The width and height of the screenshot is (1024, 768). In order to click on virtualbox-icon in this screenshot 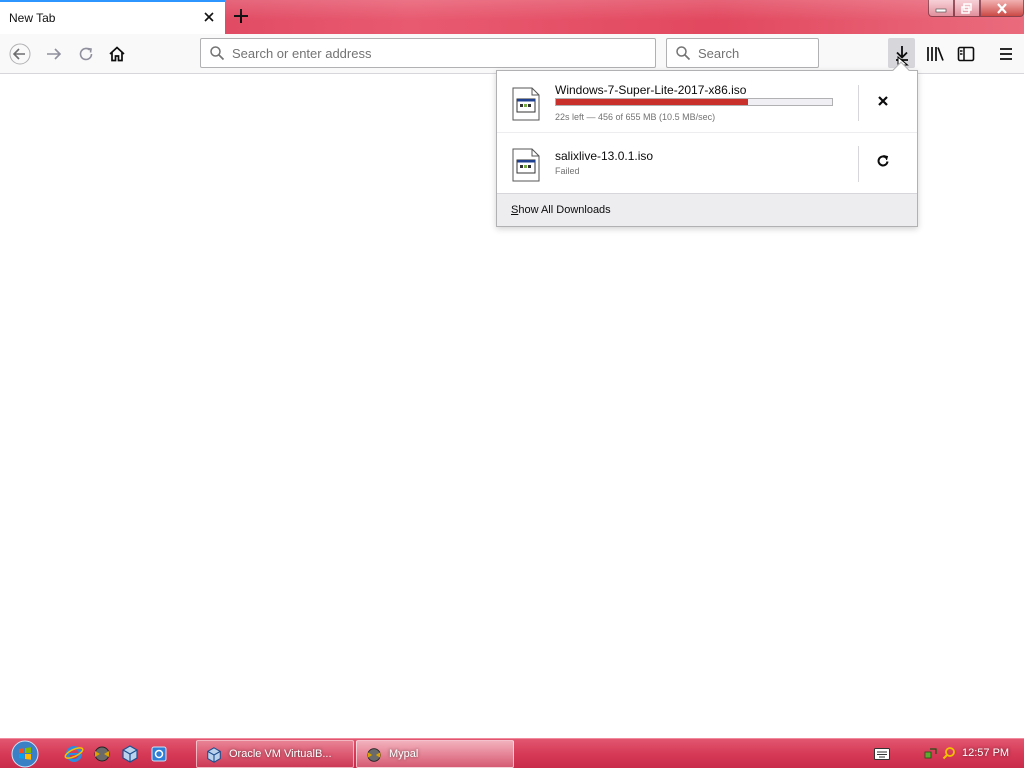, I will do `click(214, 755)`.